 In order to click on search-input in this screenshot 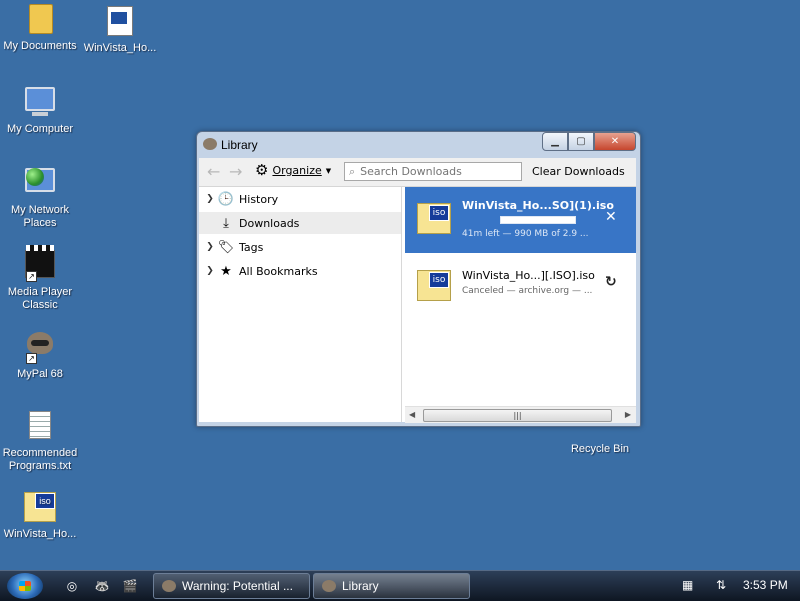, I will do `click(435, 171)`.